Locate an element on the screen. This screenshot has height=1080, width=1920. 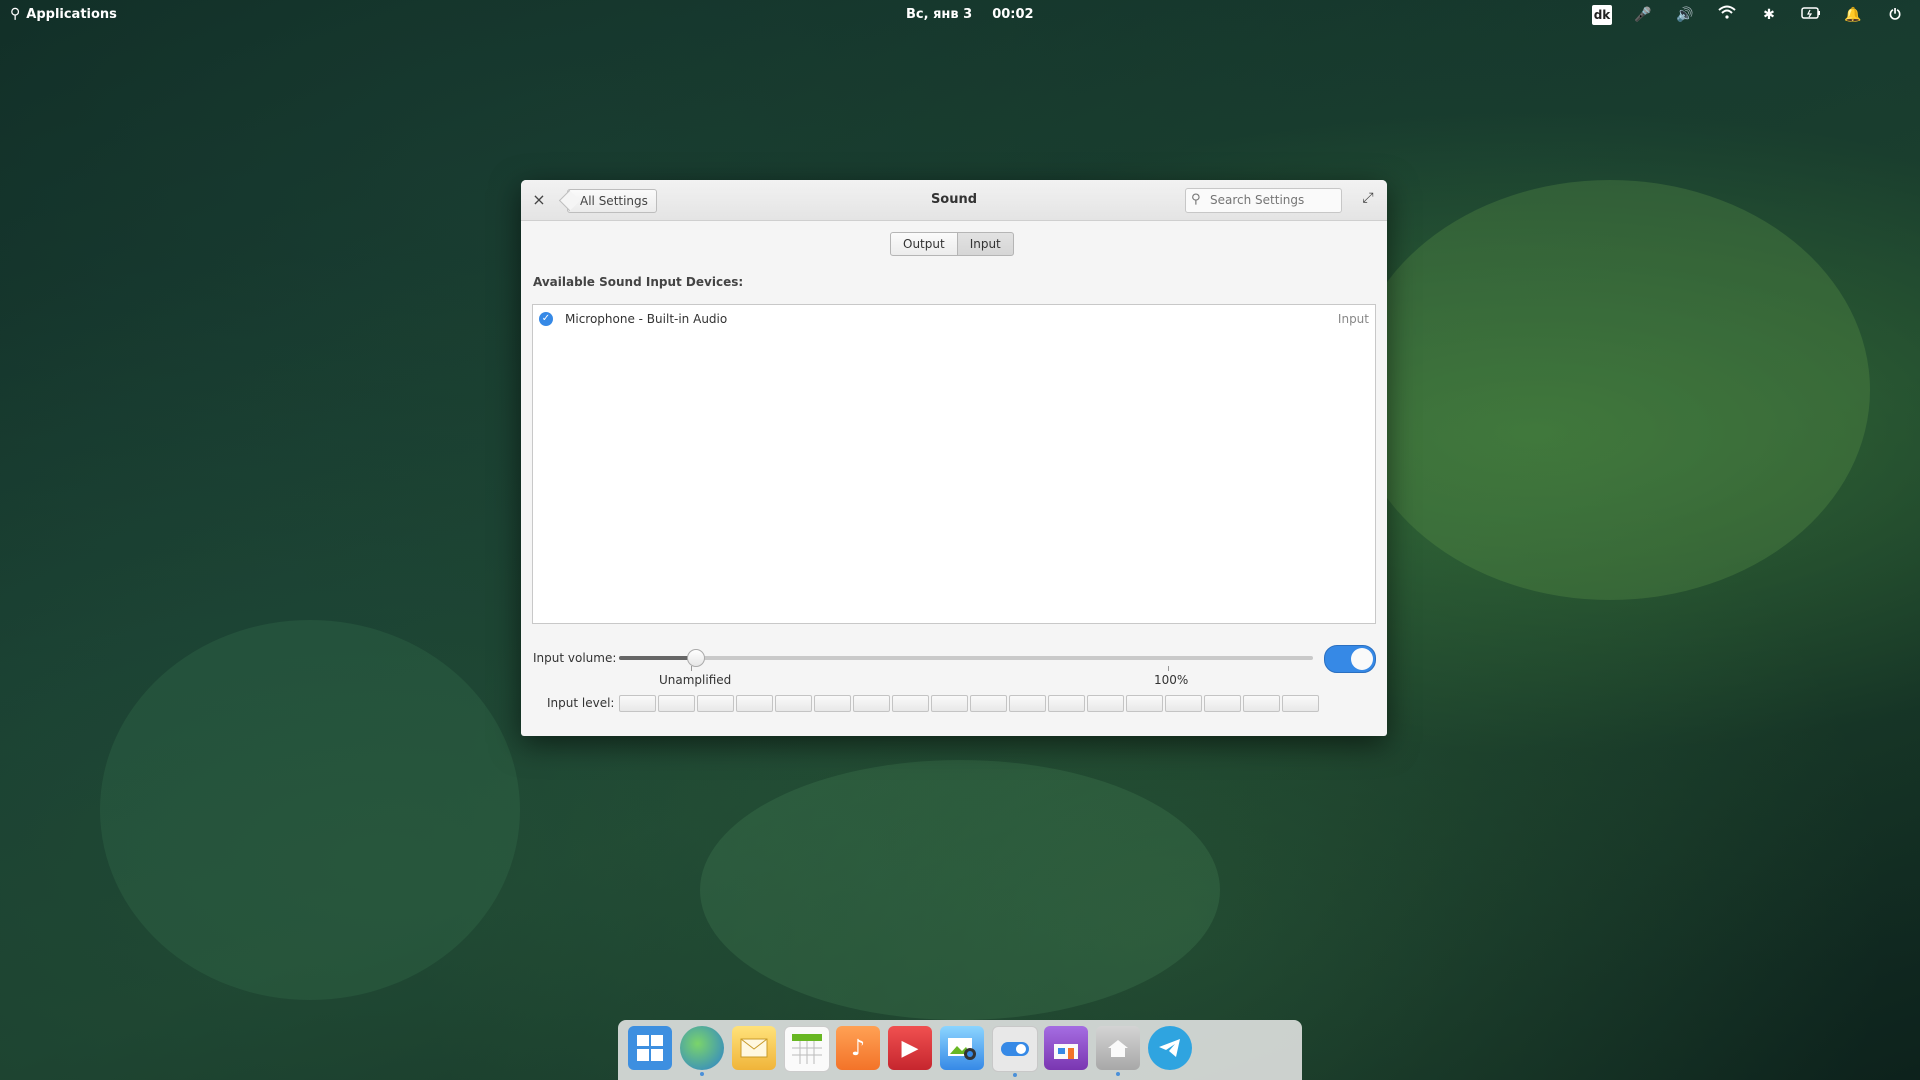
slider-fill is located at coordinates (657, 658).